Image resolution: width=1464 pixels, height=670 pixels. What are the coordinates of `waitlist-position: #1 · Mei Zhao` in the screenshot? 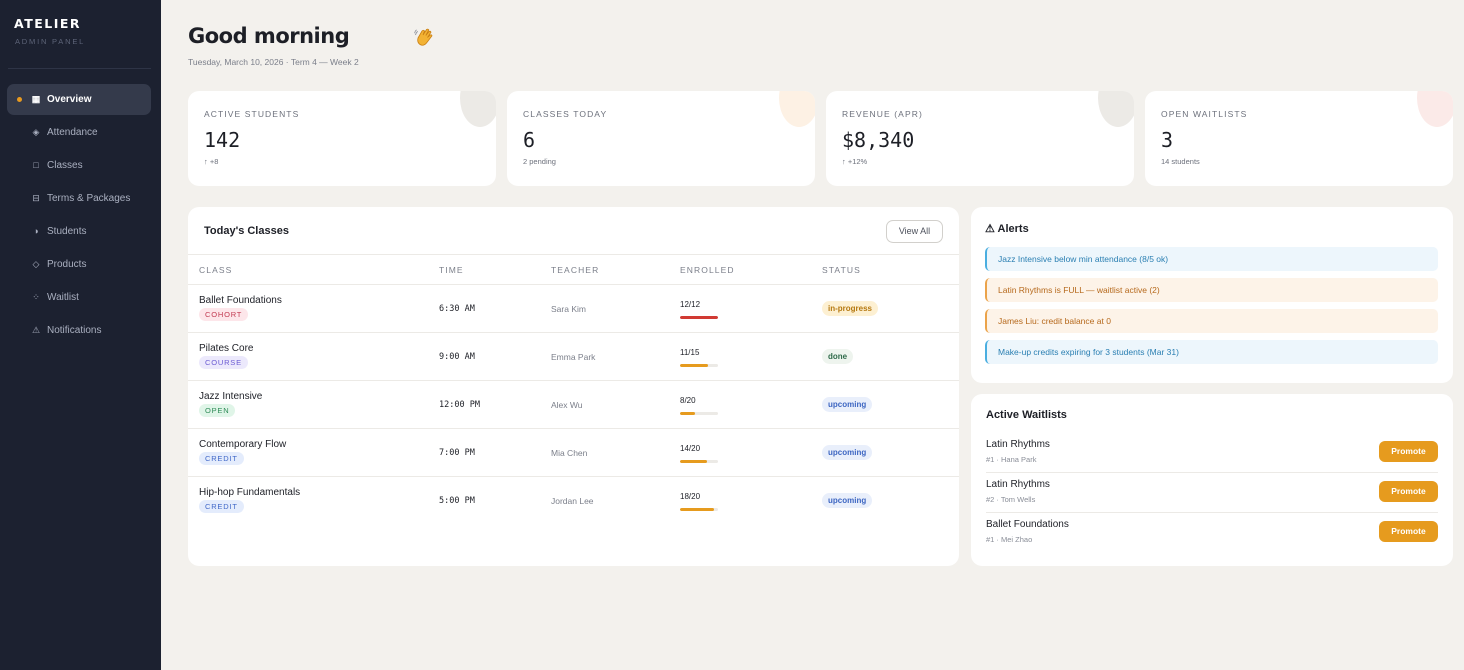 It's located at (1009, 539).